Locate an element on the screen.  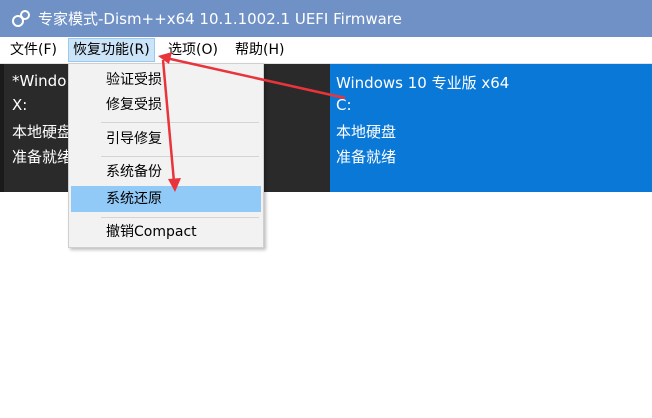
menu-recovery: 恢复功能(R) is located at coordinates (111, 50).